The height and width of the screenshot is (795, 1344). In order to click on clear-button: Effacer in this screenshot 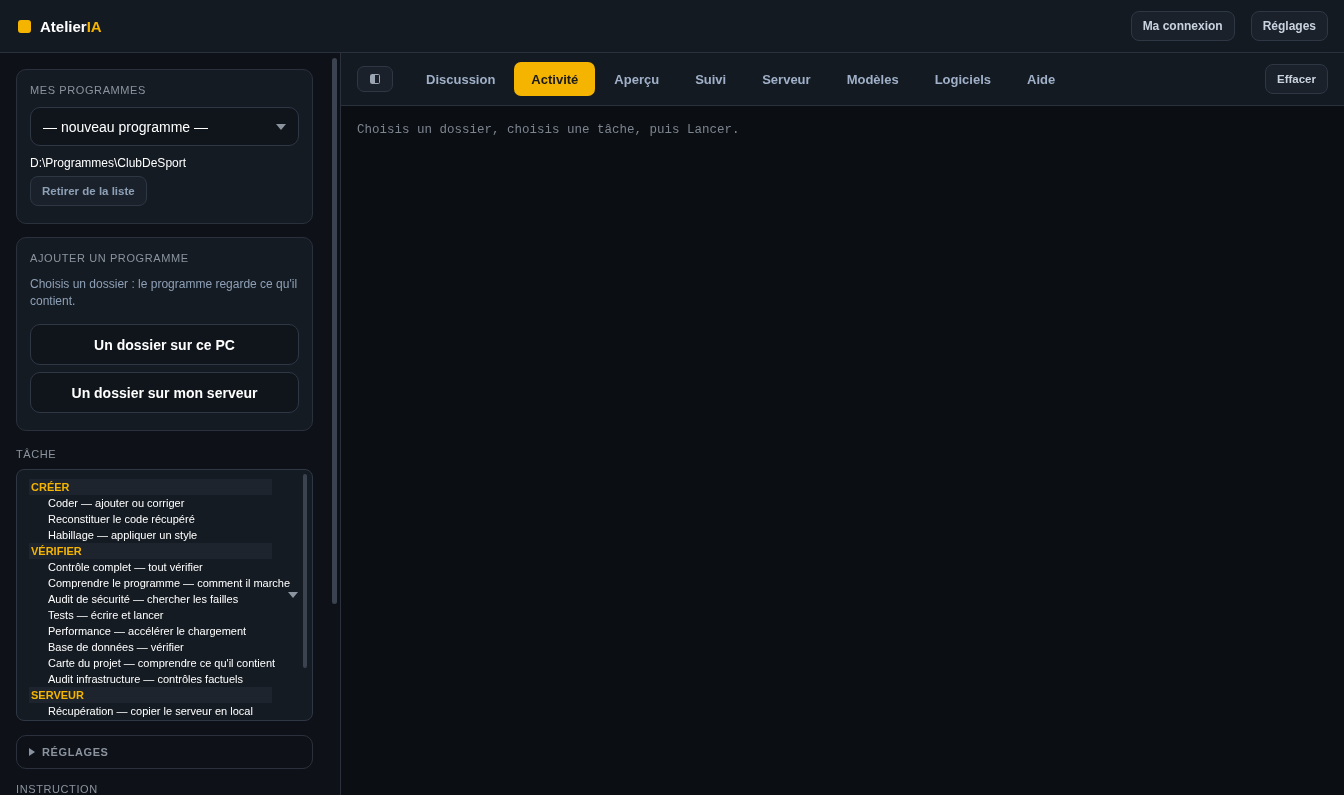, I will do `click(1296, 79)`.